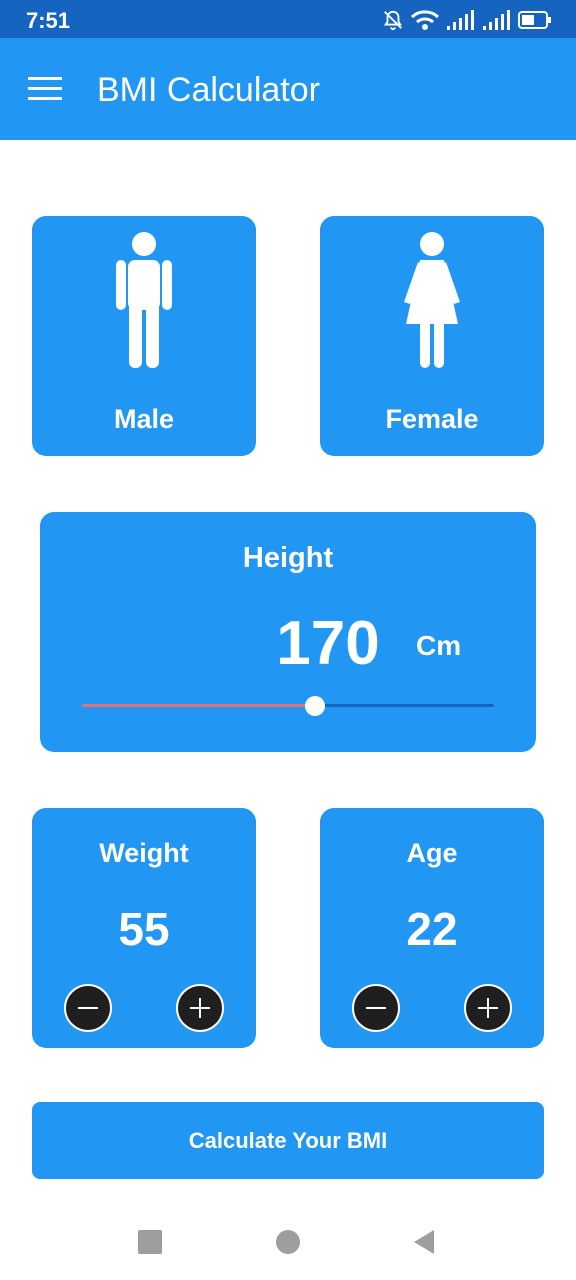  Describe the element at coordinates (432, 419) in the screenshot. I see `female-label: Female` at that location.